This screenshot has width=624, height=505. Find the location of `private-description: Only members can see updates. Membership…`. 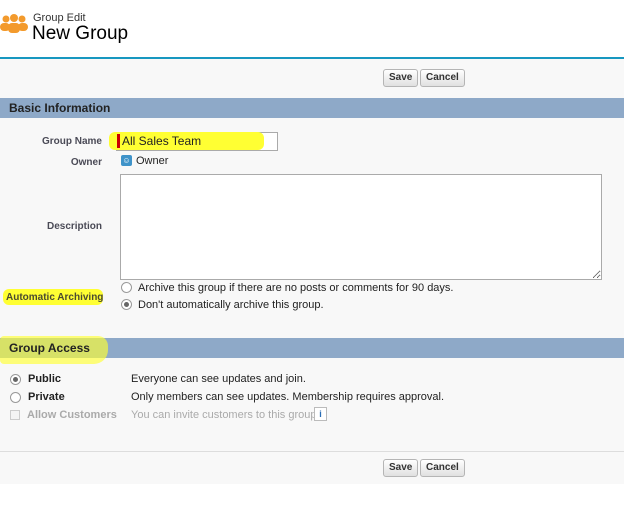

private-description: Only members can see updates. Membership… is located at coordinates (288, 397).